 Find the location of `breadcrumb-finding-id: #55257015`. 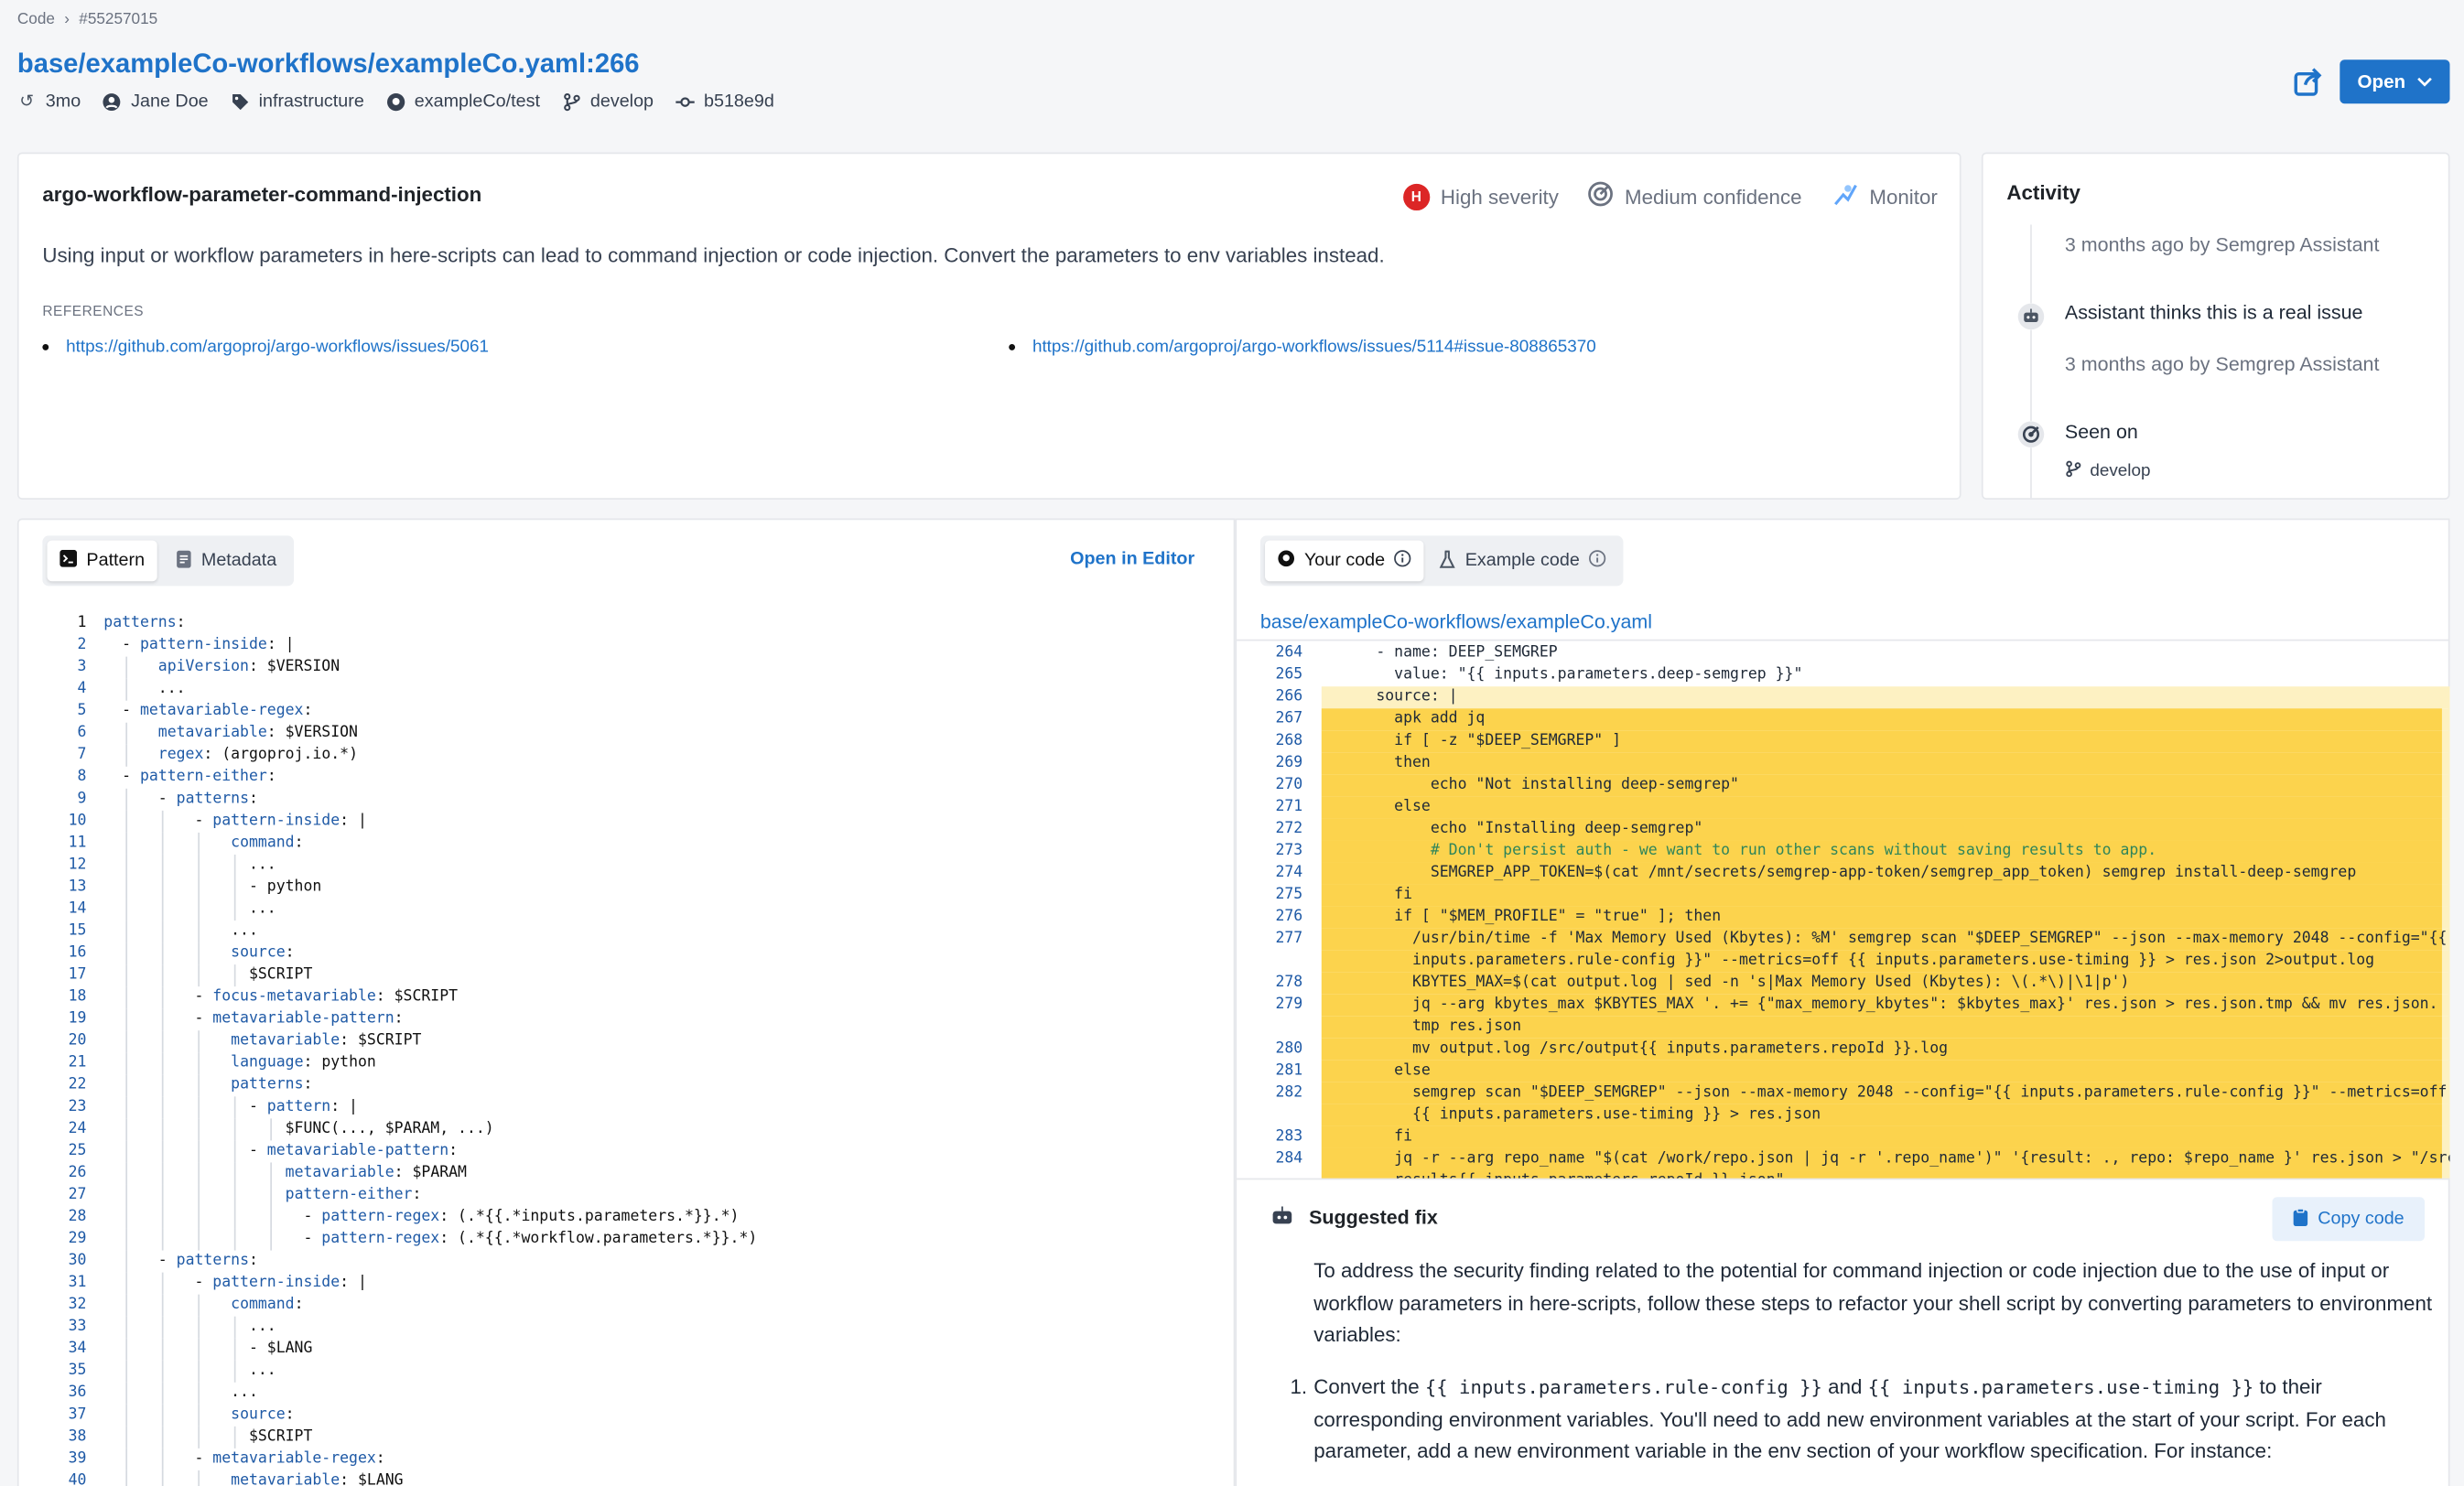

breadcrumb-finding-id: #55257015 is located at coordinates (118, 19).